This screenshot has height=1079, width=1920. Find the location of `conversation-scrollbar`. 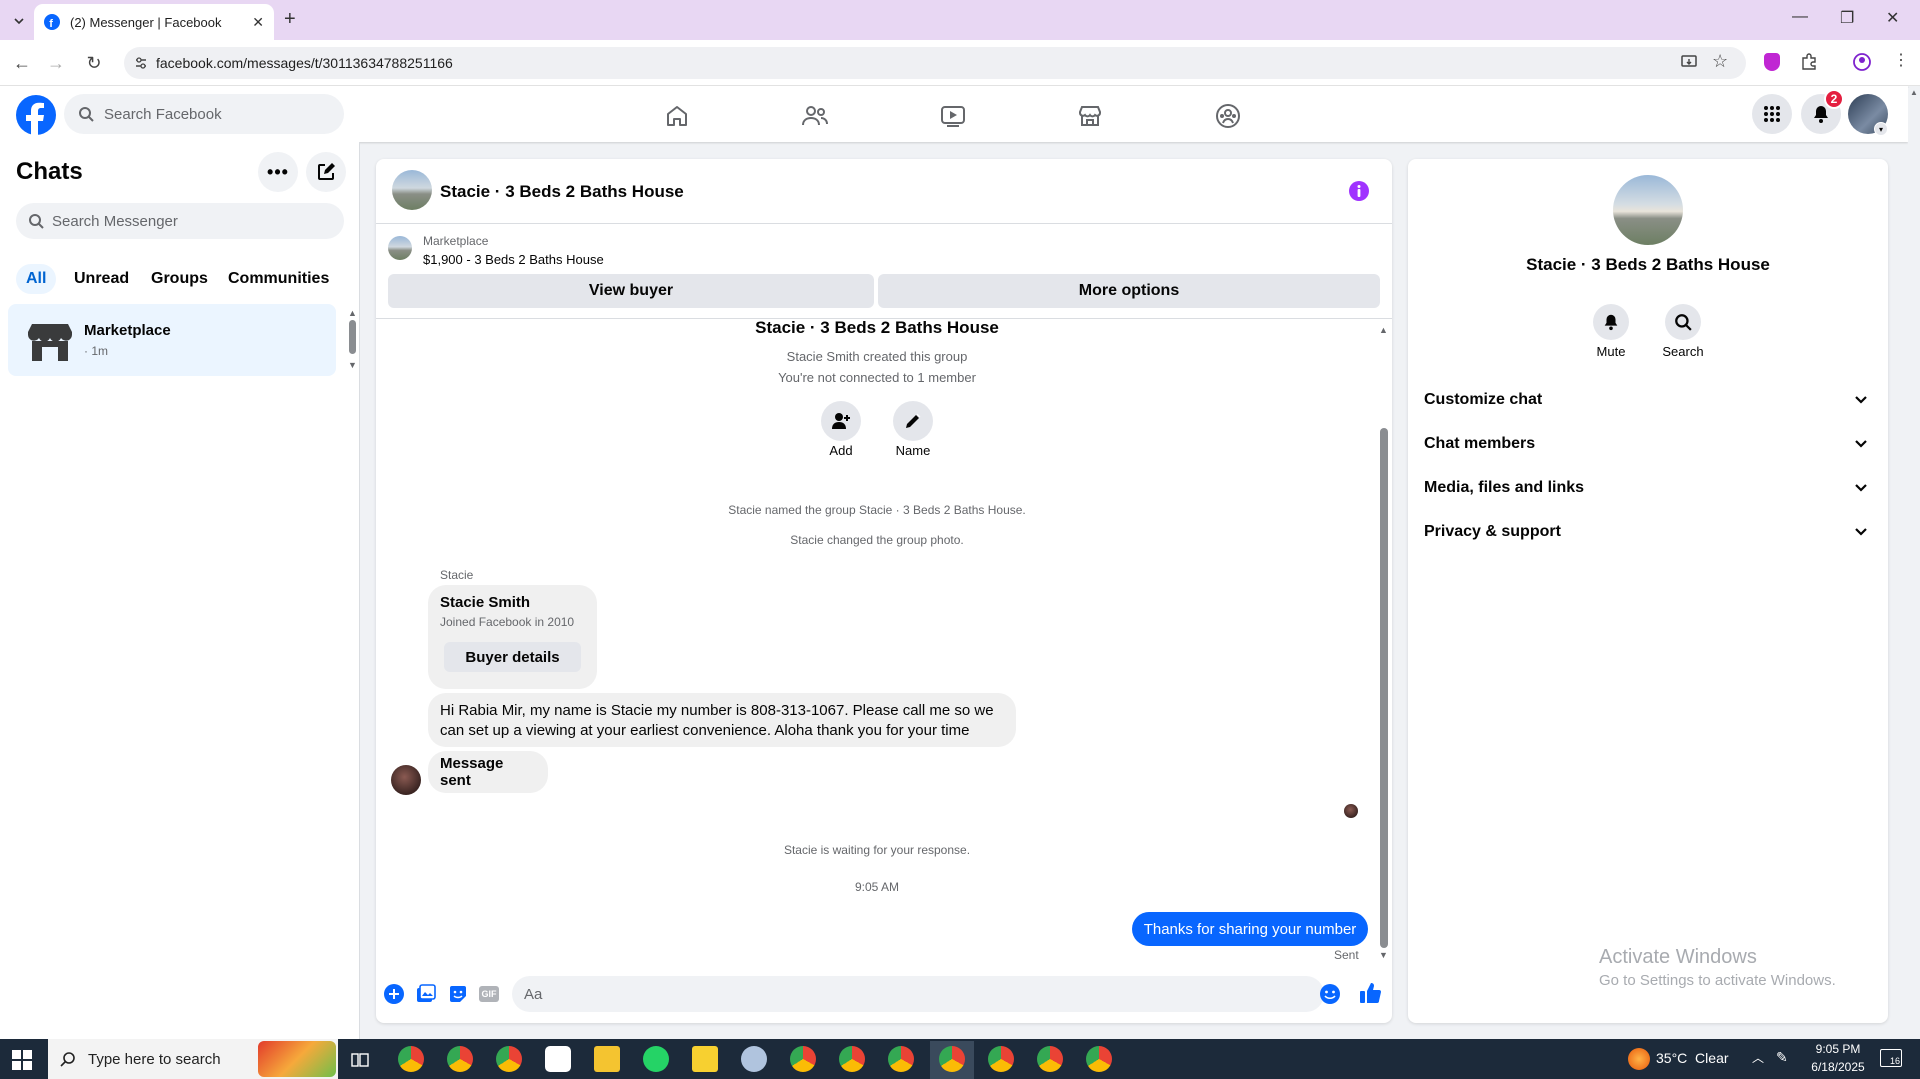

conversation-scrollbar is located at coordinates (1384, 688).